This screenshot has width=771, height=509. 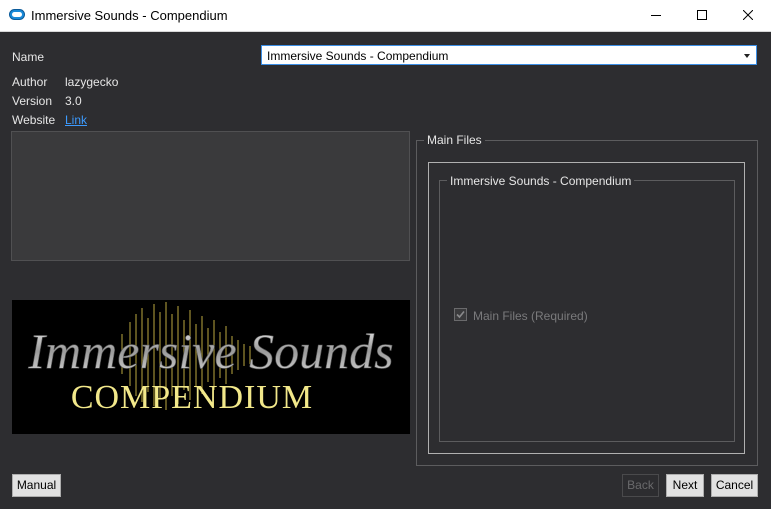 I want to click on title-bar: Immersive Sounds - Compendium, so click(x=385, y=16).